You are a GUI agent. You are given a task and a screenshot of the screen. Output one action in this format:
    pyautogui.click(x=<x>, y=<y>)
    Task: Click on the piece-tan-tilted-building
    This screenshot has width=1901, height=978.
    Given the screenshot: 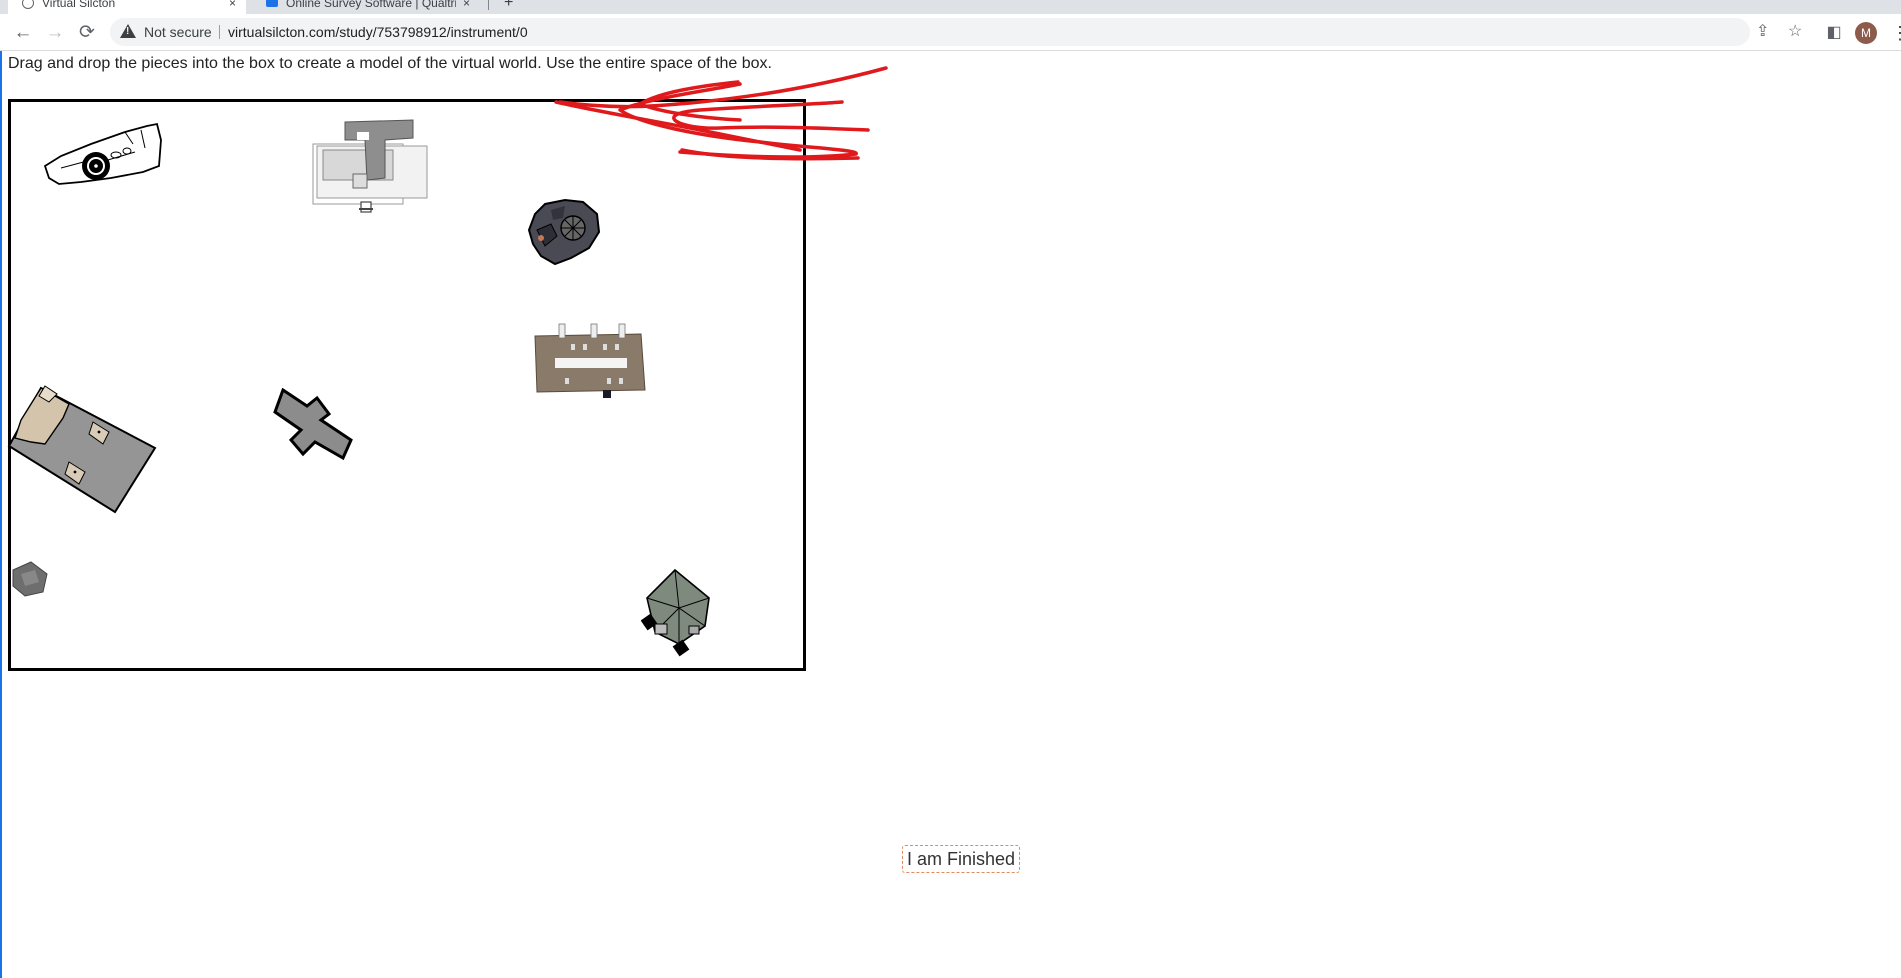 What is the action you would take?
    pyautogui.click(x=83, y=448)
    